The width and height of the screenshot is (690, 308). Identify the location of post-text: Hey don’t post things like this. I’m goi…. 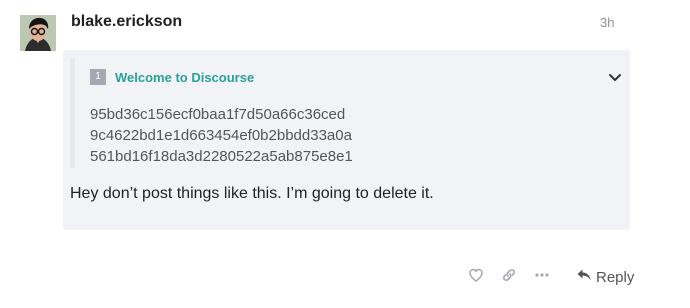
(252, 193).